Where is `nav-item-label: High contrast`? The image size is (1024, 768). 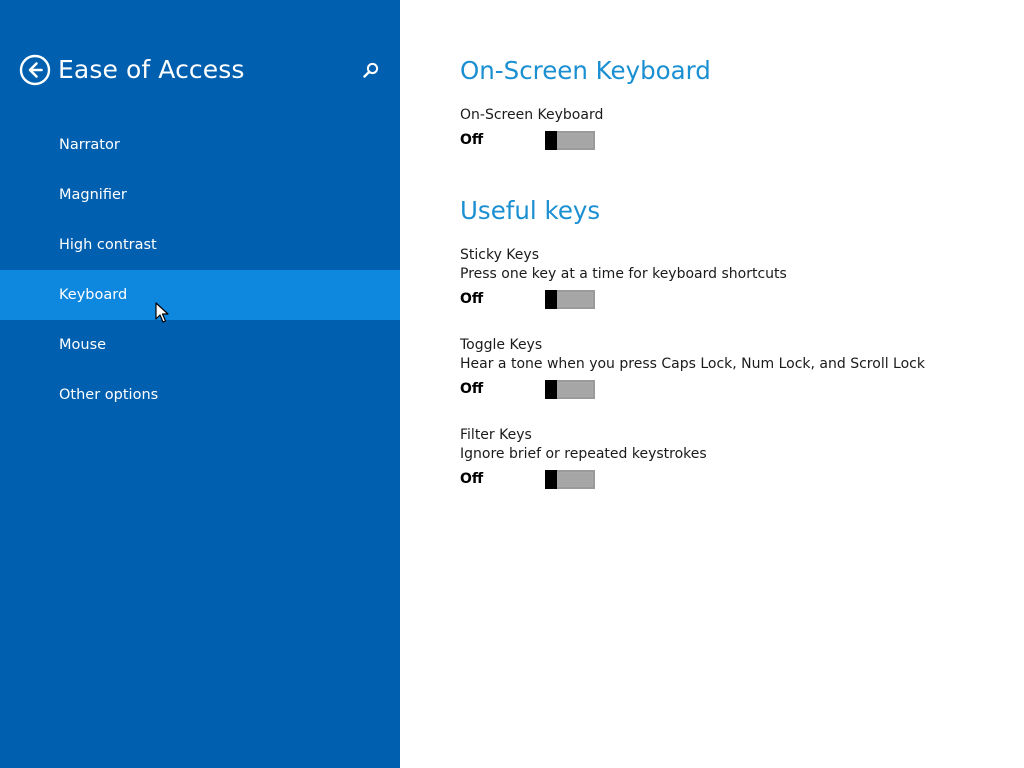
nav-item-label: High contrast is located at coordinates (108, 245).